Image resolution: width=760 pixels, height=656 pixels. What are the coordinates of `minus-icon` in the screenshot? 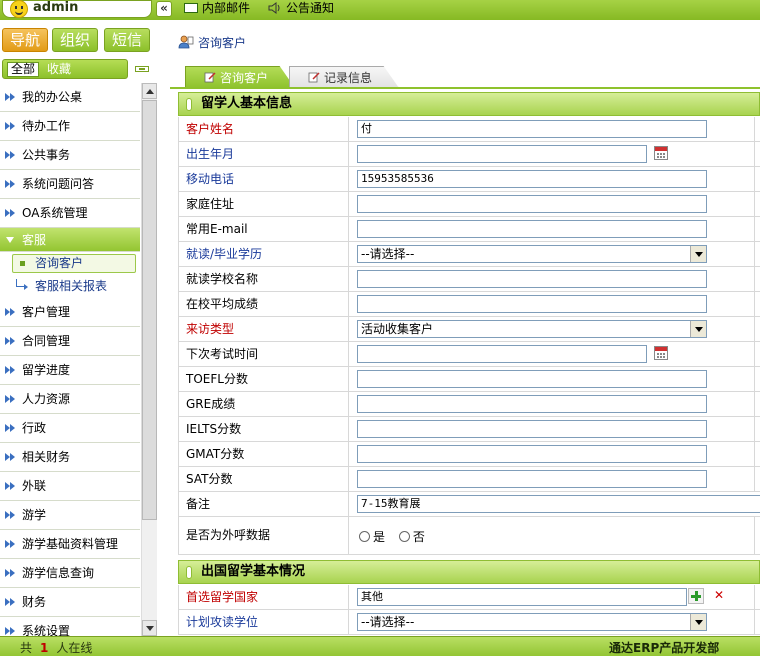 It's located at (142, 69).